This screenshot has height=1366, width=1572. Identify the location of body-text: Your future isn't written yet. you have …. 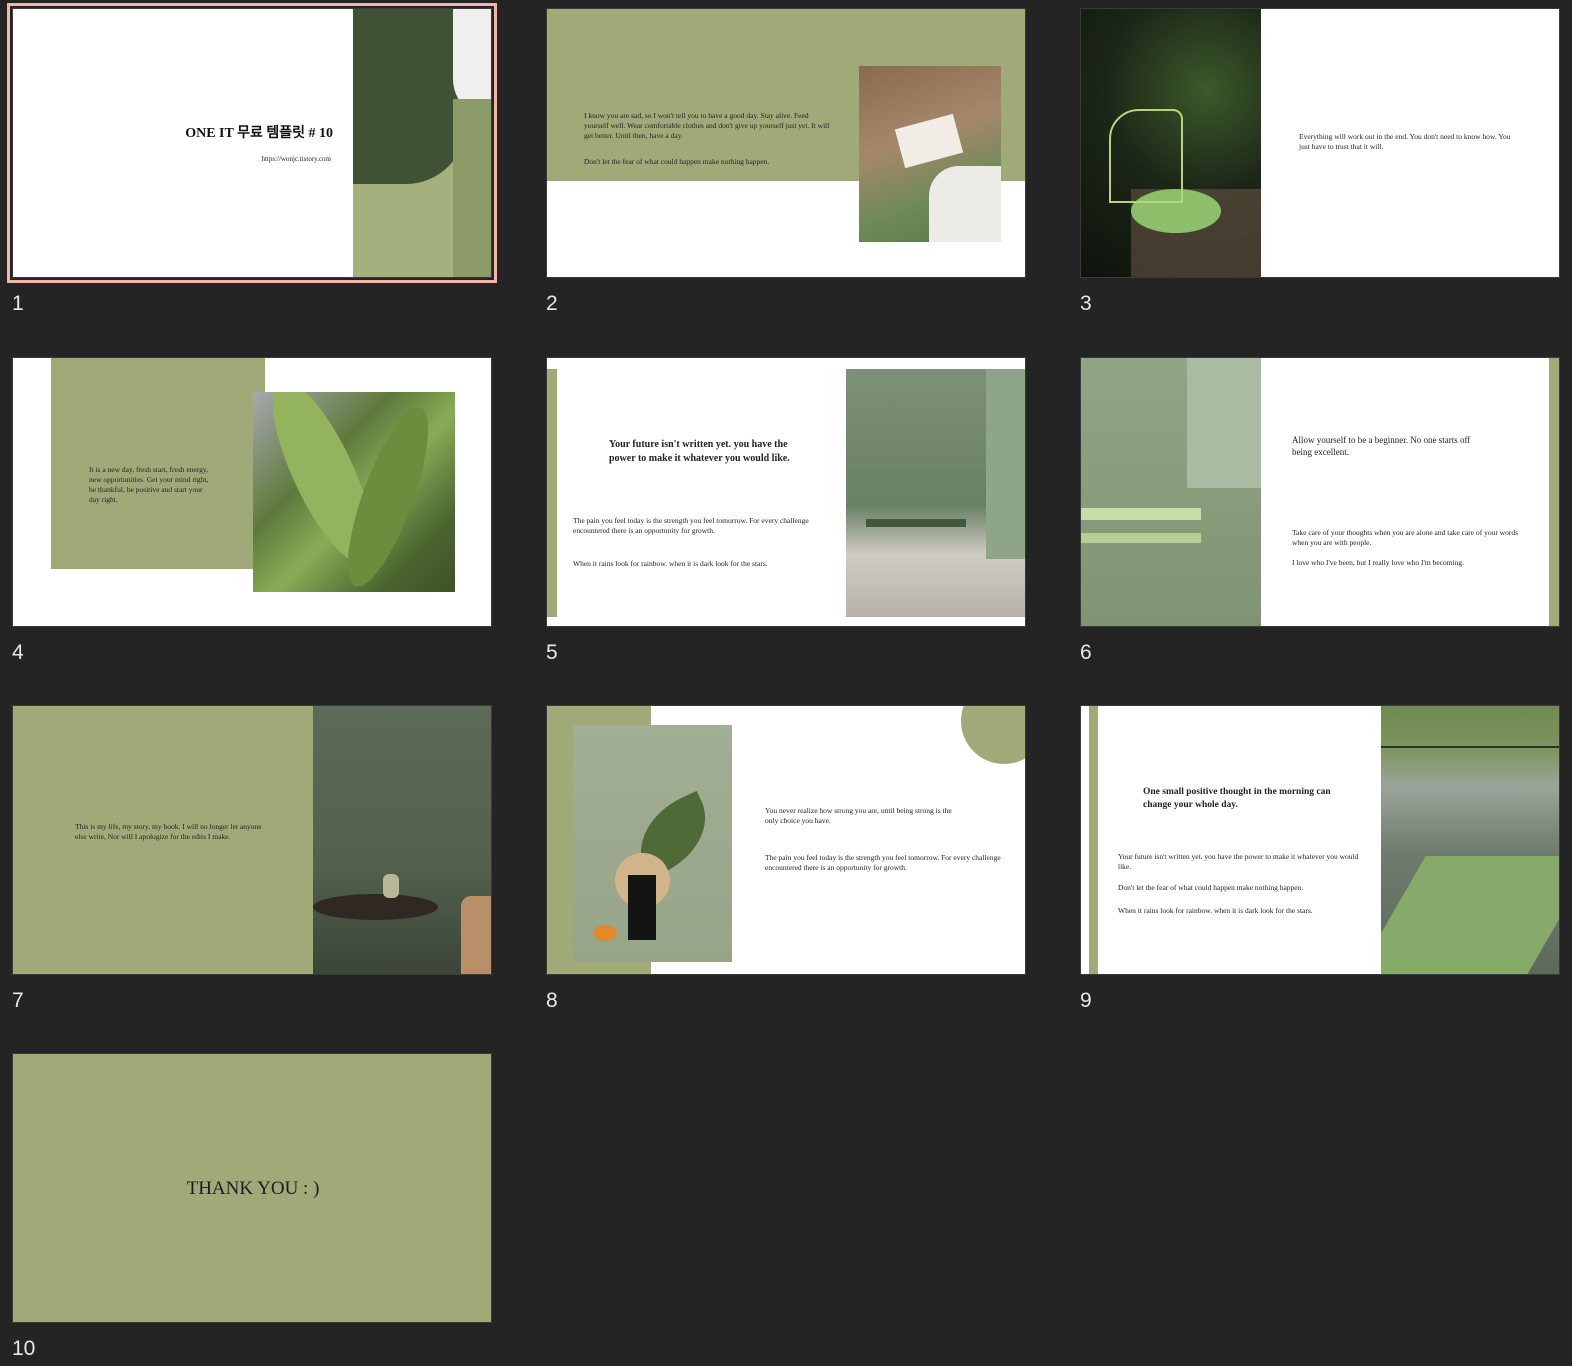
(1238, 862).